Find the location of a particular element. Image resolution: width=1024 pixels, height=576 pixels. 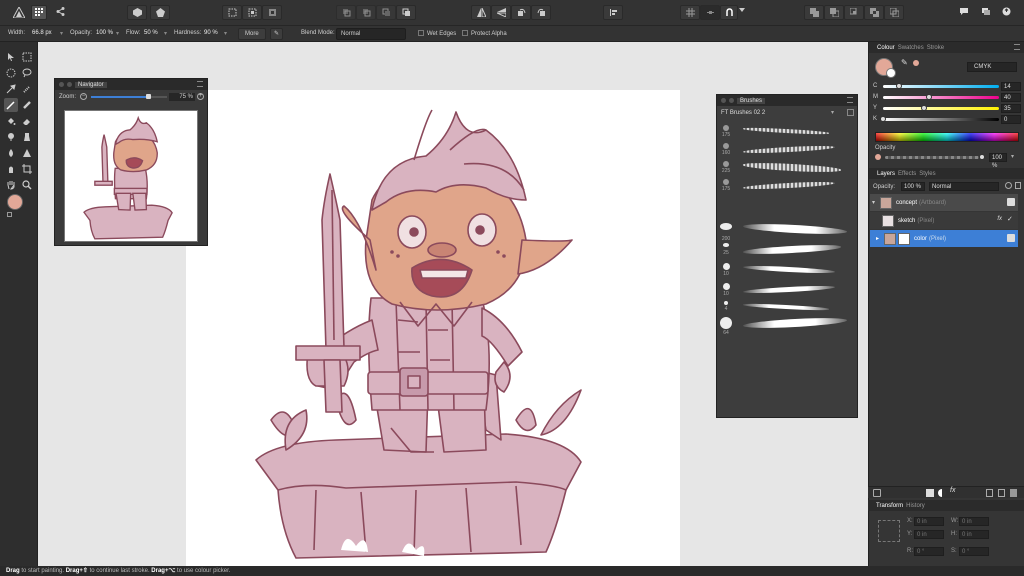

dodge-tool-icon is located at coordinates (11, 137).